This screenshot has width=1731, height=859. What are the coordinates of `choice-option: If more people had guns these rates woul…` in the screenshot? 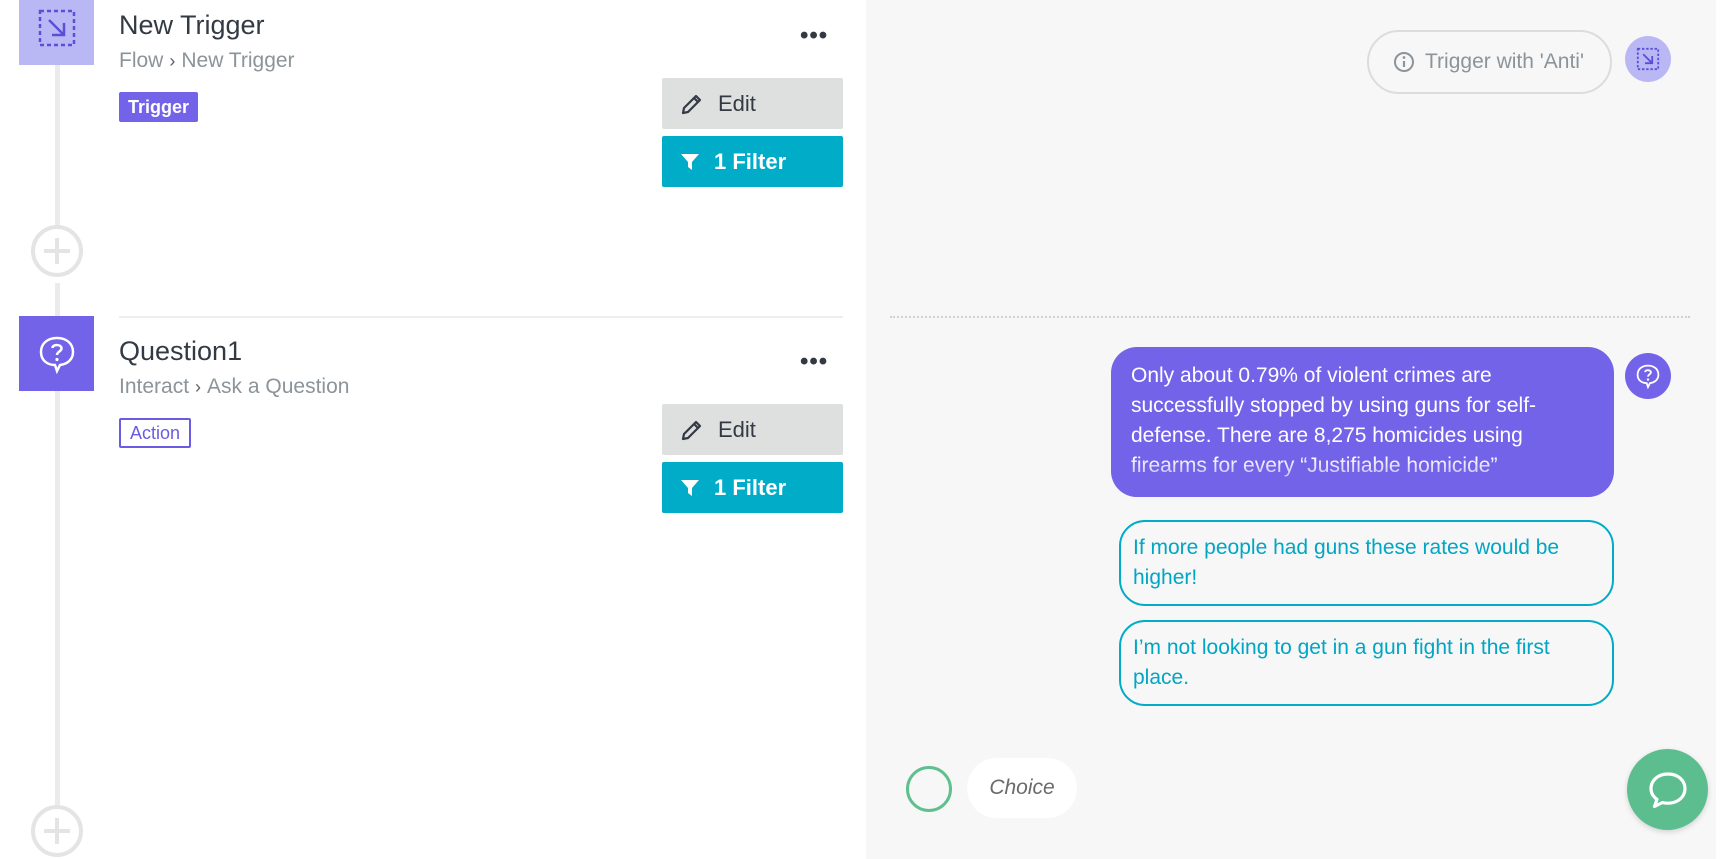 It's located at (1366, 563).